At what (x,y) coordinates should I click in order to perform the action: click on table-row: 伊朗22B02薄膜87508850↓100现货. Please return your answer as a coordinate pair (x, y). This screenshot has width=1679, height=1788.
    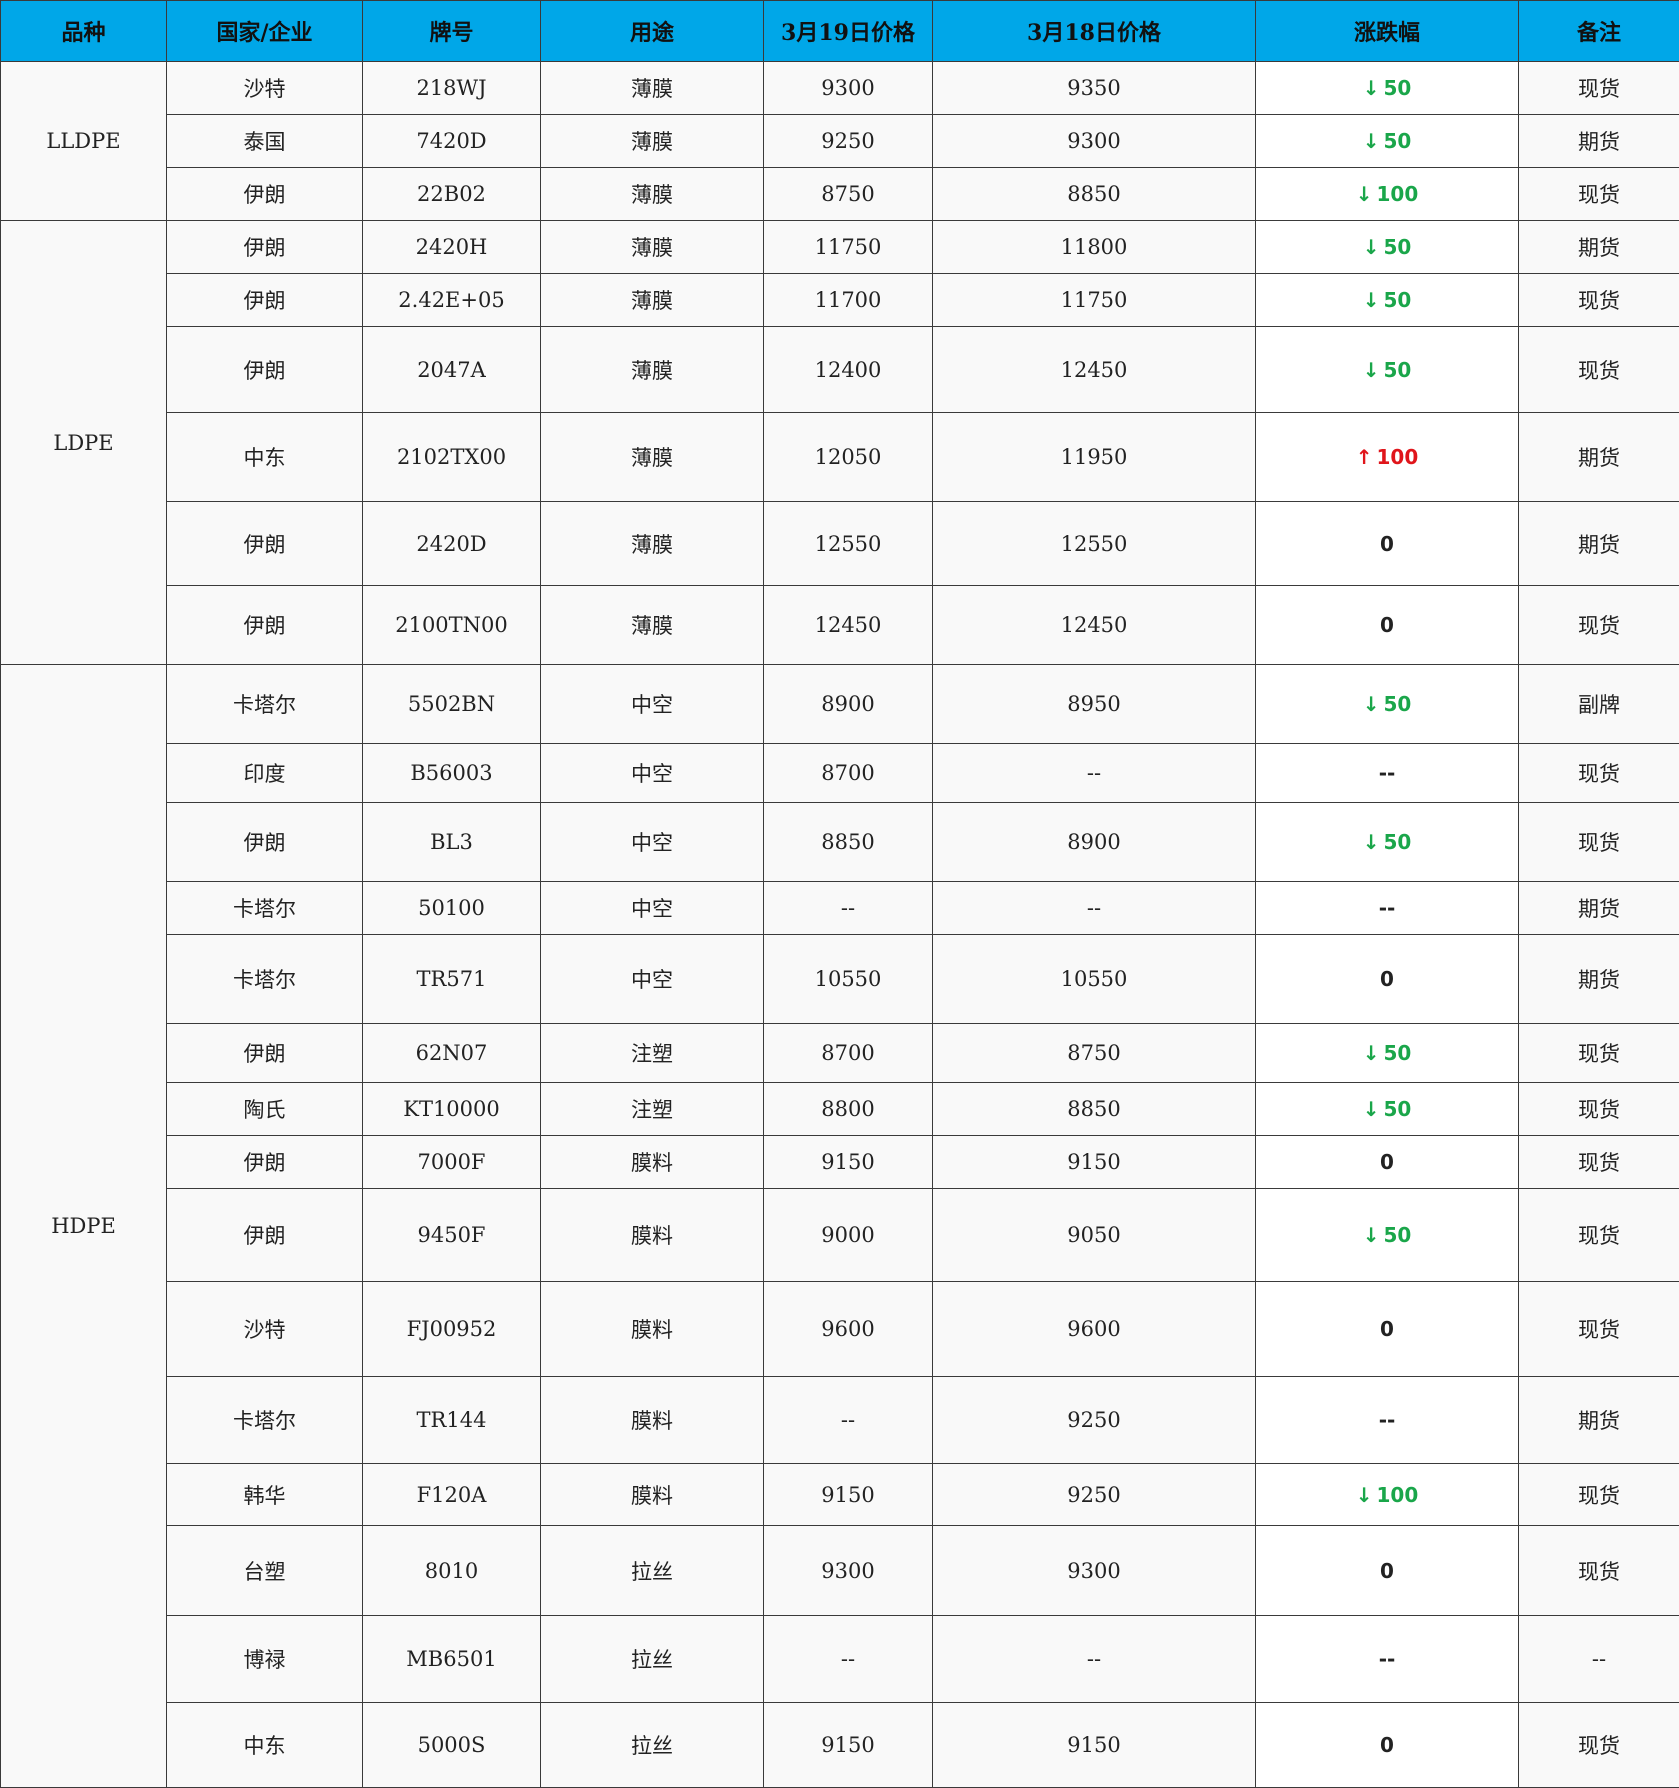
    Looking at the image, I should click on (840, 194).